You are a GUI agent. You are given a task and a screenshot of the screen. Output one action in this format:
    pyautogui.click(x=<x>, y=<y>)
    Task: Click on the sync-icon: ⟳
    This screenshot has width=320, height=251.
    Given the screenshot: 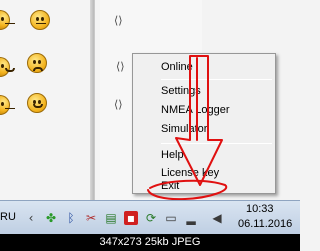 What is the action you would take?
    pyautogui.click(x=151, y=218)
    